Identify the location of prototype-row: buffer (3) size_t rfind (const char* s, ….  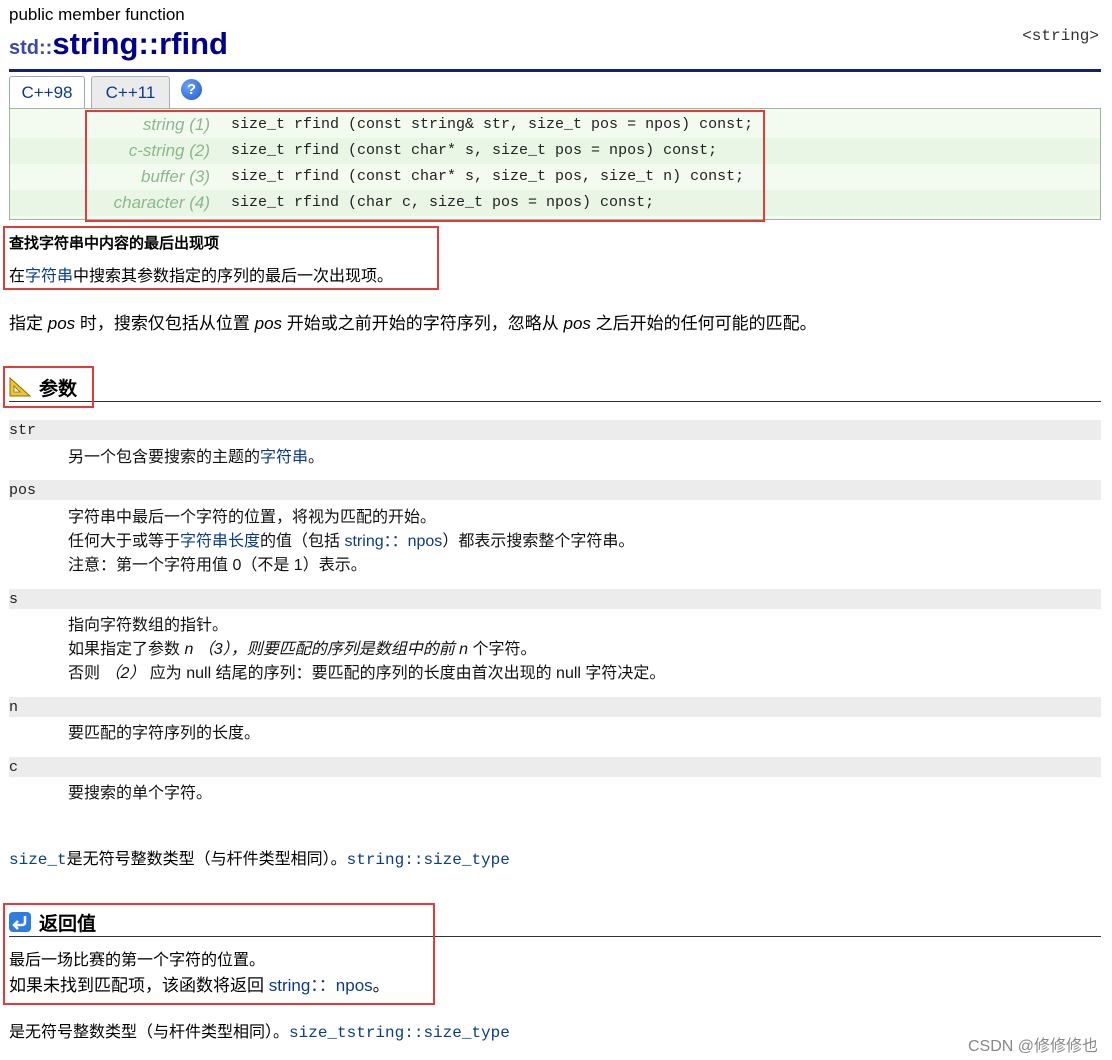
(555, 177).